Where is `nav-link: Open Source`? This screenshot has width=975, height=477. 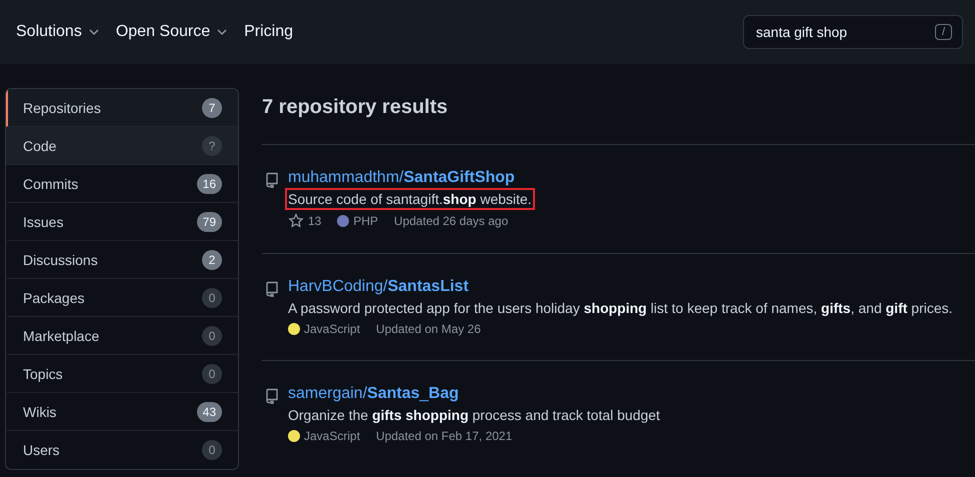 nav-link: Open Source is located at coordinates (172, 32).